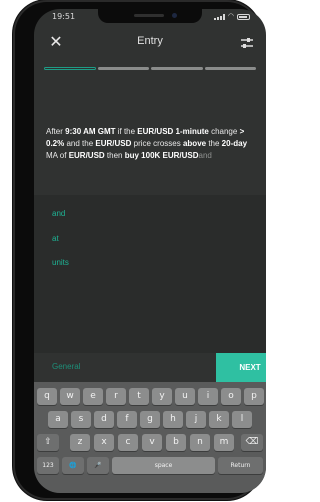  I want to click on key-j: j, so click(196, 419).